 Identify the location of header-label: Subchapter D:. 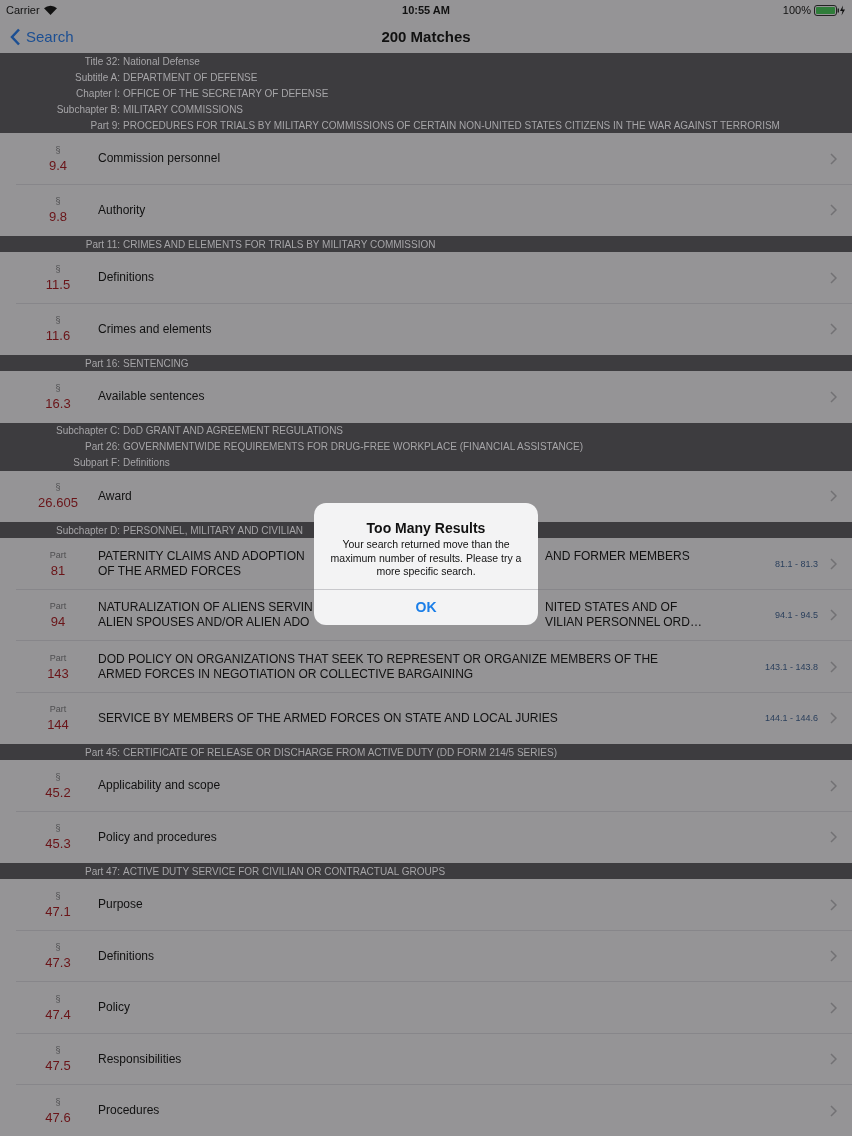
(88, 530).